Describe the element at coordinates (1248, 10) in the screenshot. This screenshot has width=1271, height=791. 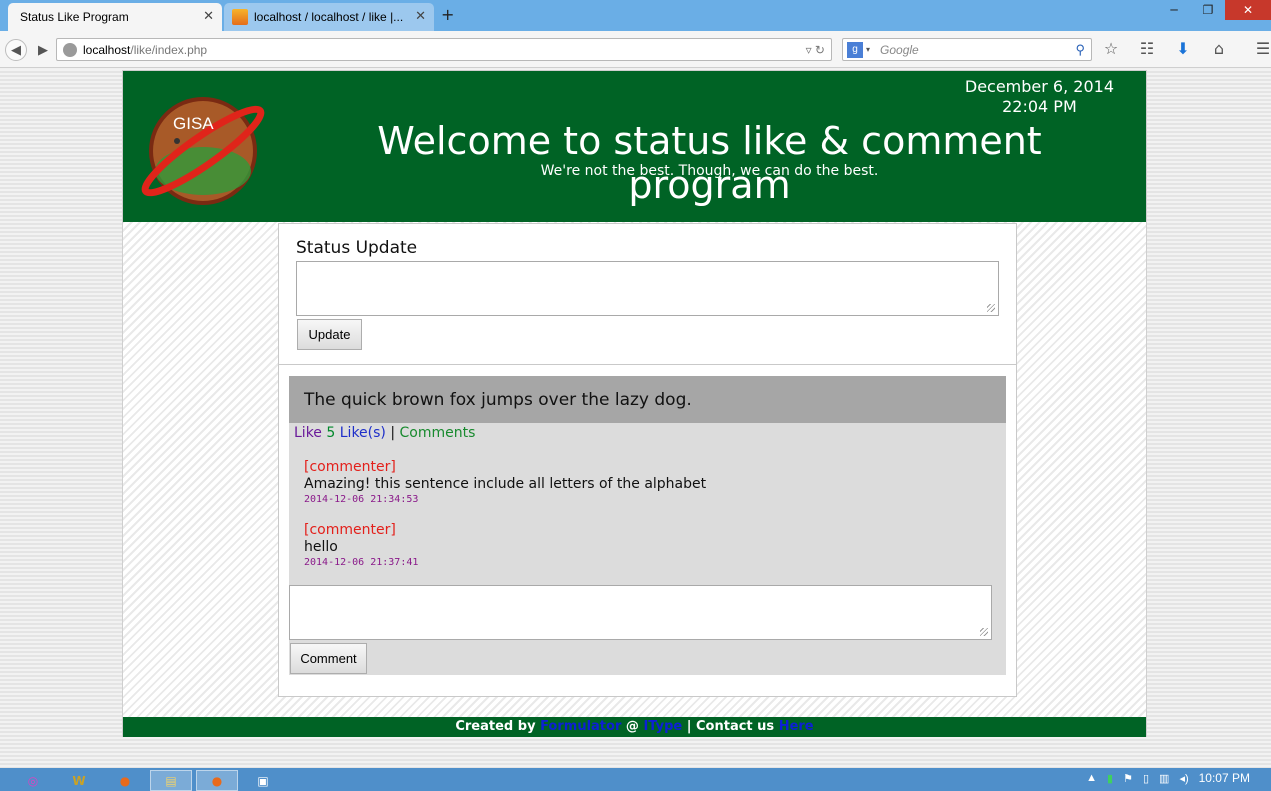
I see `window-close-icon: ✕` at that location.